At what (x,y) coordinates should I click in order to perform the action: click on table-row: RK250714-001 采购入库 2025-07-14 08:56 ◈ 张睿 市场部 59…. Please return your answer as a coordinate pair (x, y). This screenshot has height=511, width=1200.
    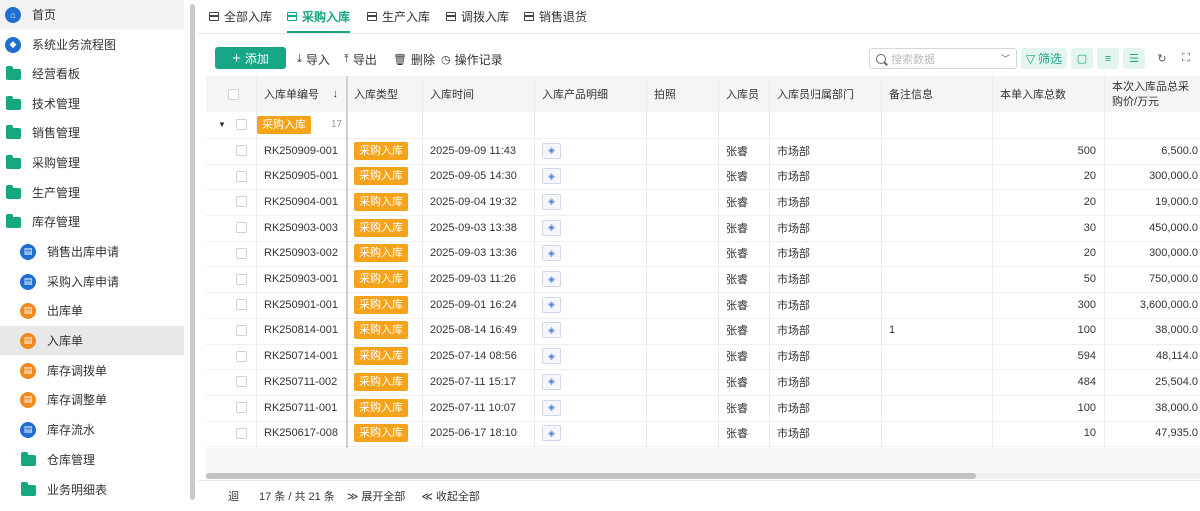
    Looking at the image, I should click on (703, 357).